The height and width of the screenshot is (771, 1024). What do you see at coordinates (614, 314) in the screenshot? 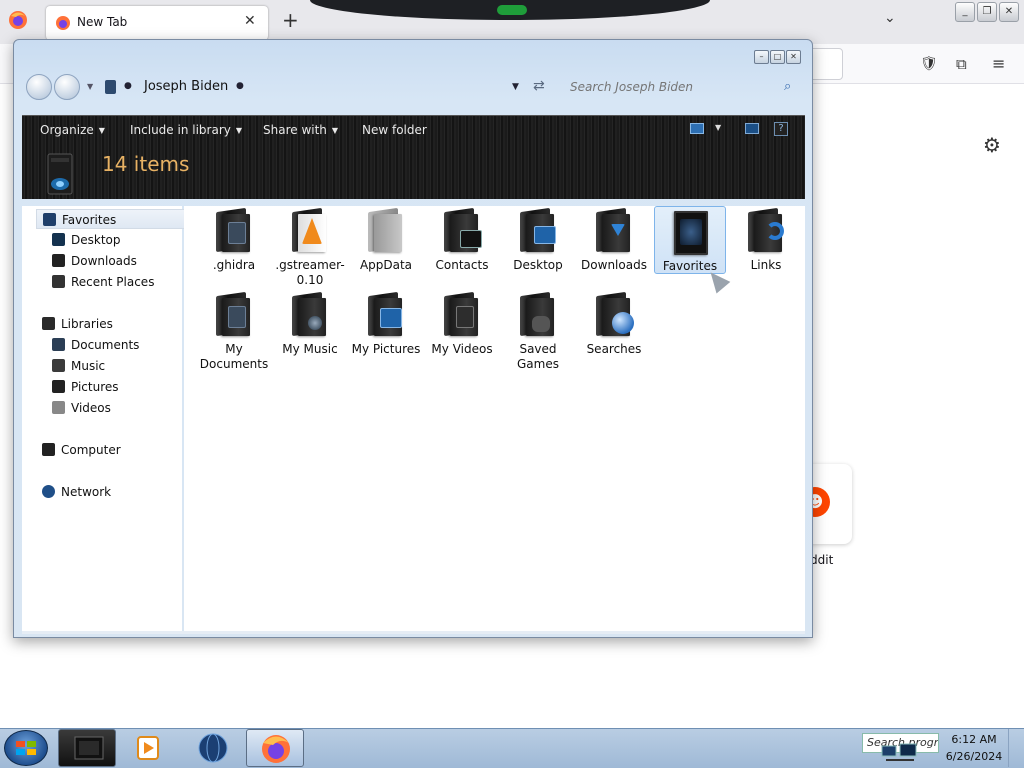
I see `searches-folder-icon` at bounding box center [614, 314].